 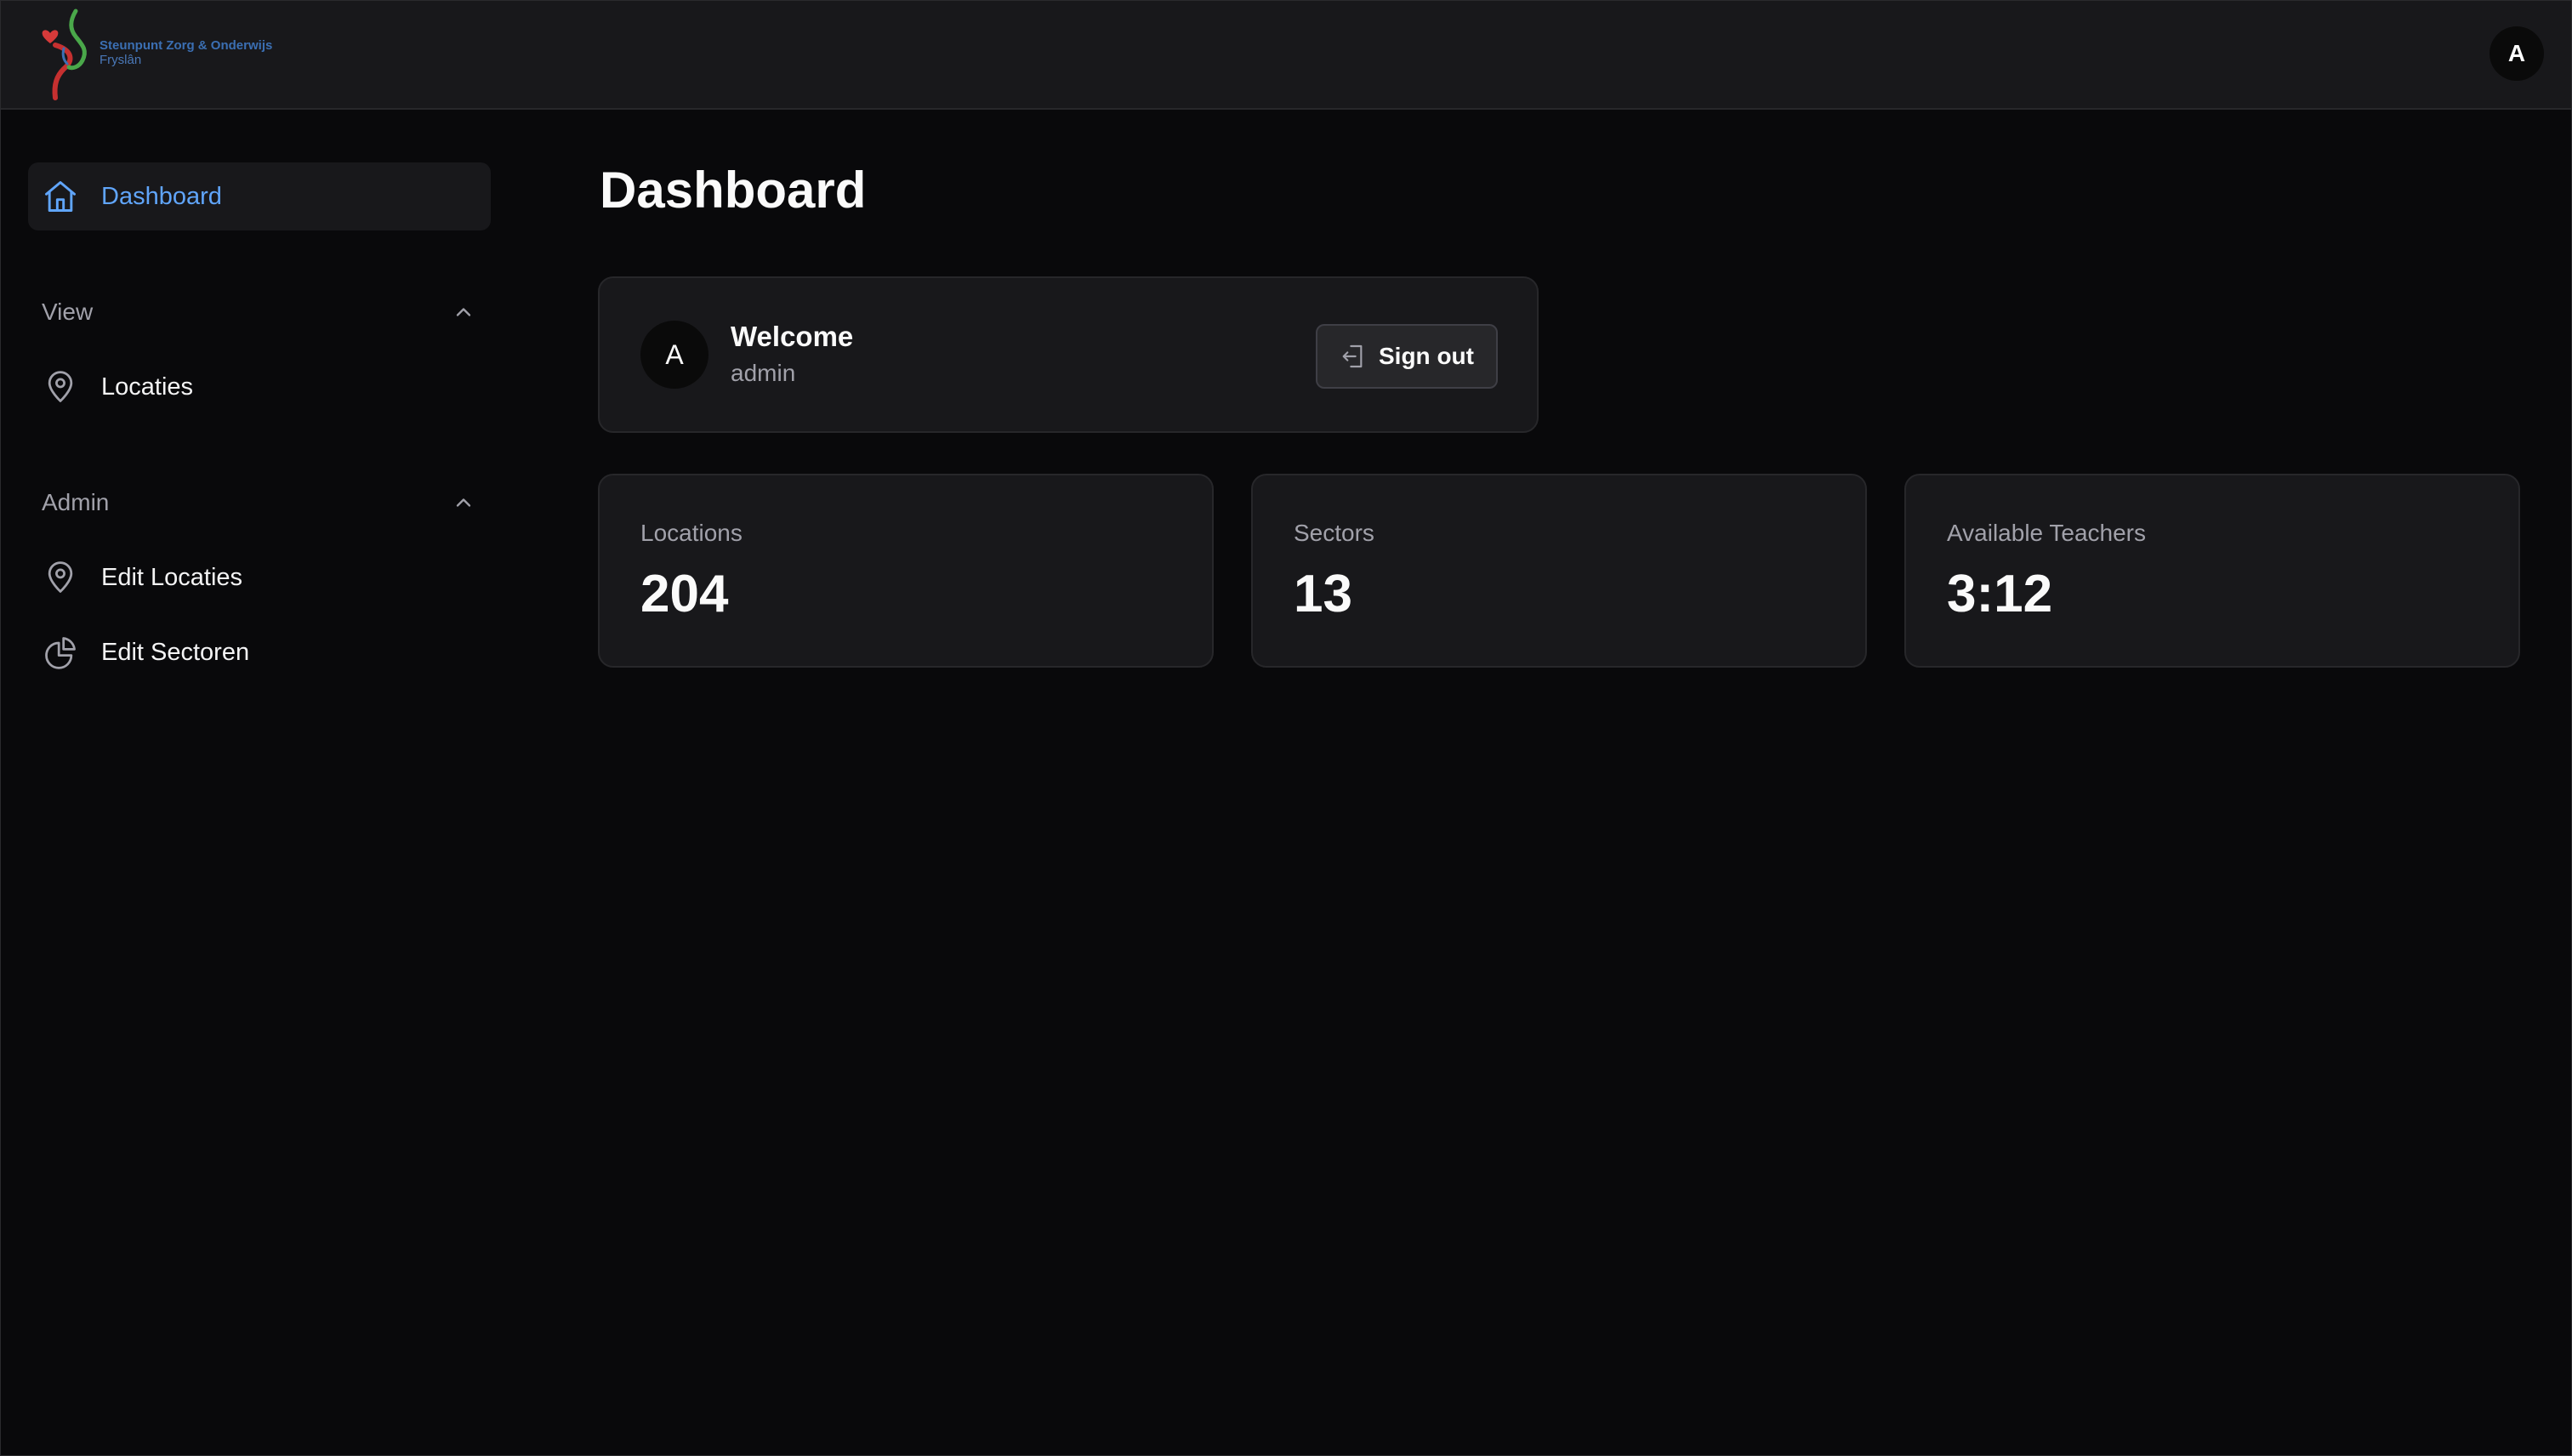 What do you see at coordinates (260, 196) in the screenshot?
I see `sidebar-item-dashboard: Dashboard` at bounding box center [260, 196].